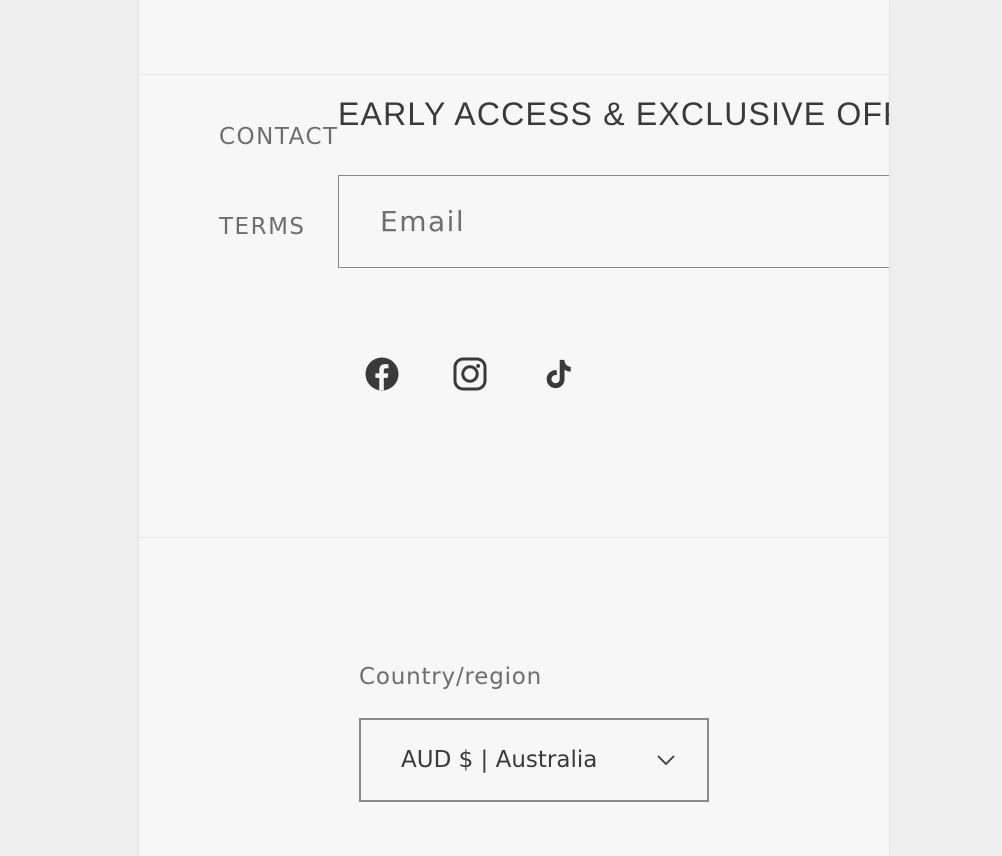 This screenshot has height=856, width=1002. I want to click on bottom-divider, so click(514, 537).